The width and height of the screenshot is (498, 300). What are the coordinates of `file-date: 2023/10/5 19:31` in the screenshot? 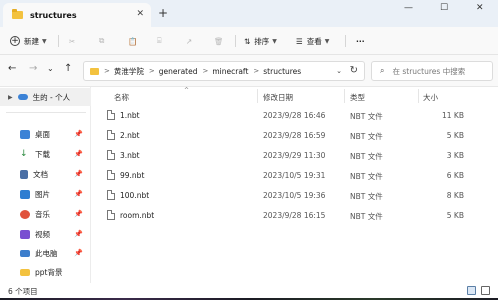 It's located at (294, 175).